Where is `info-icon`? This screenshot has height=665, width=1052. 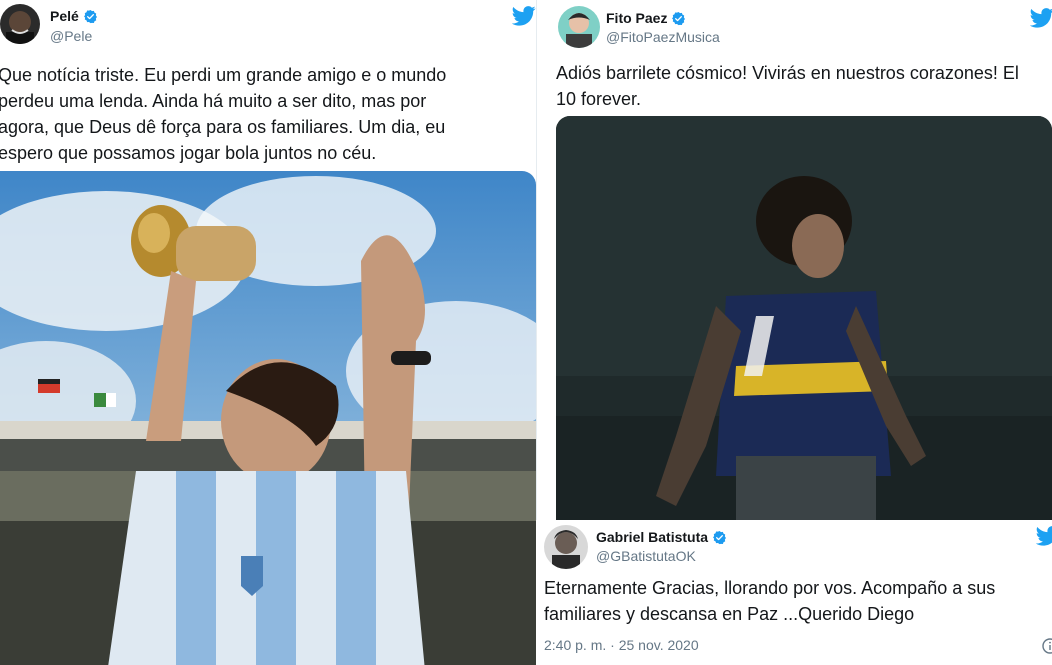 info-icon is located at coordinates (1047, 646).